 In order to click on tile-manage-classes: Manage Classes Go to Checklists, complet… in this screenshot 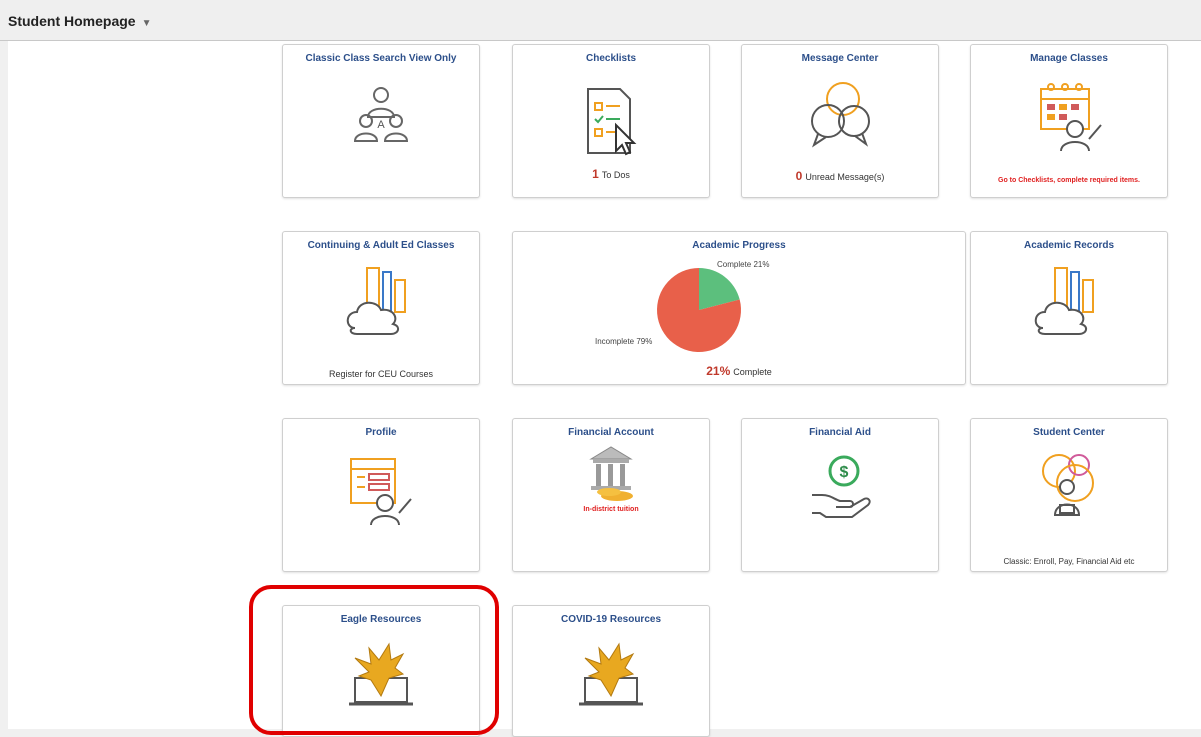, I will do `click(1069, 121)`.